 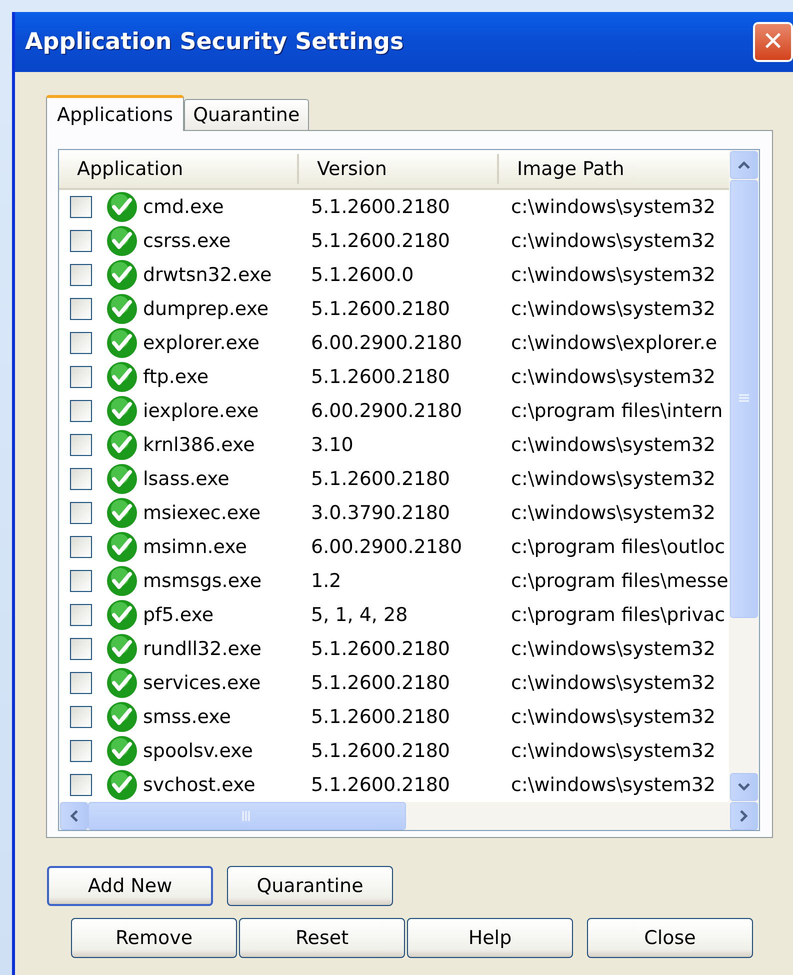 I want to click on application-name: dumprep.exe, so click(x=206, y=309).